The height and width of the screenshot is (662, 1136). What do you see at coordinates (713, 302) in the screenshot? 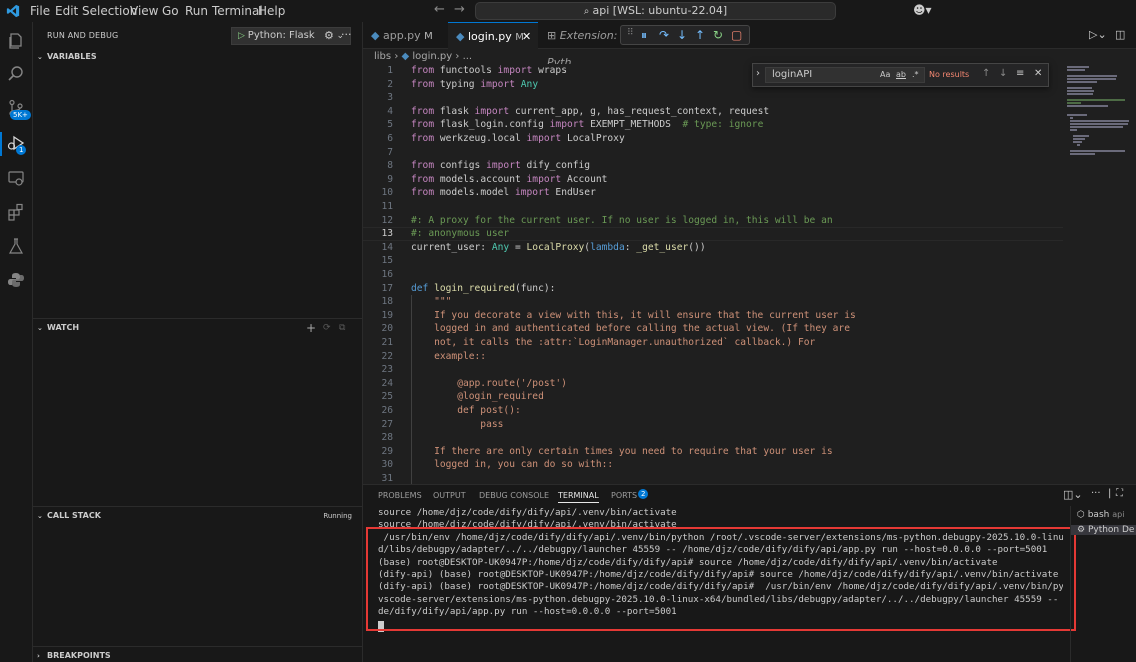
I see `code-line: 18 """` at bounding box center [713, 302].